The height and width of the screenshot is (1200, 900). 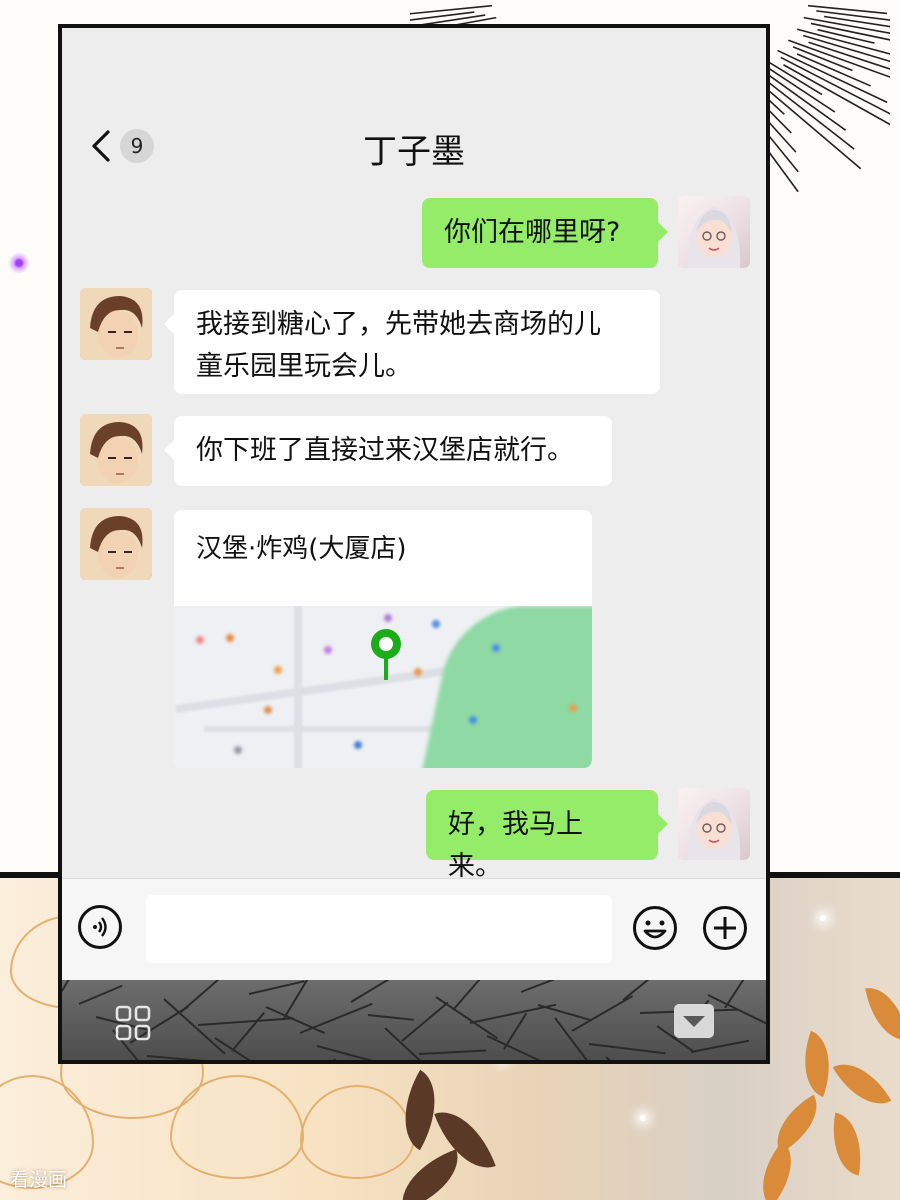 I want to click on contact-name-title: 丁子墨, so click(x=414, y=152).